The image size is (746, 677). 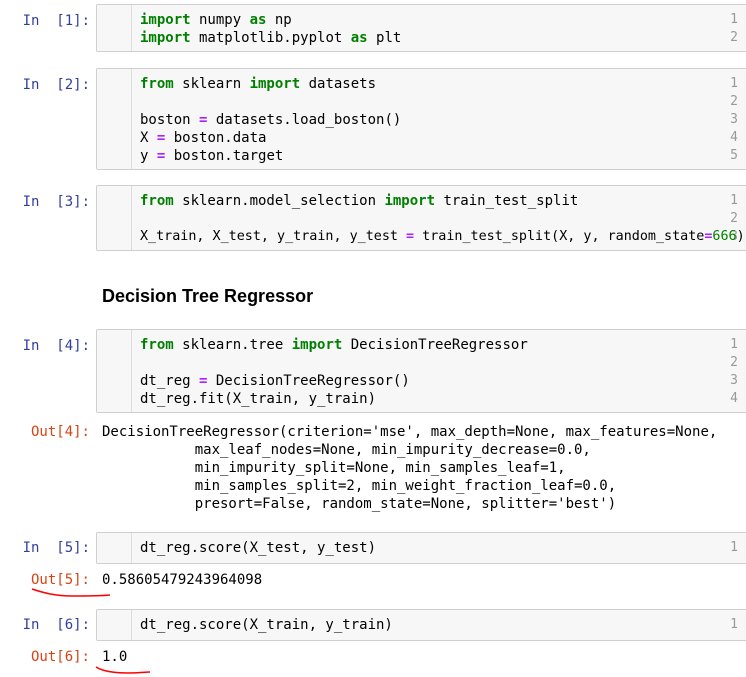 I want to click on code-token: train_test_split(X, y, random_state, so click(x=559, y=236).